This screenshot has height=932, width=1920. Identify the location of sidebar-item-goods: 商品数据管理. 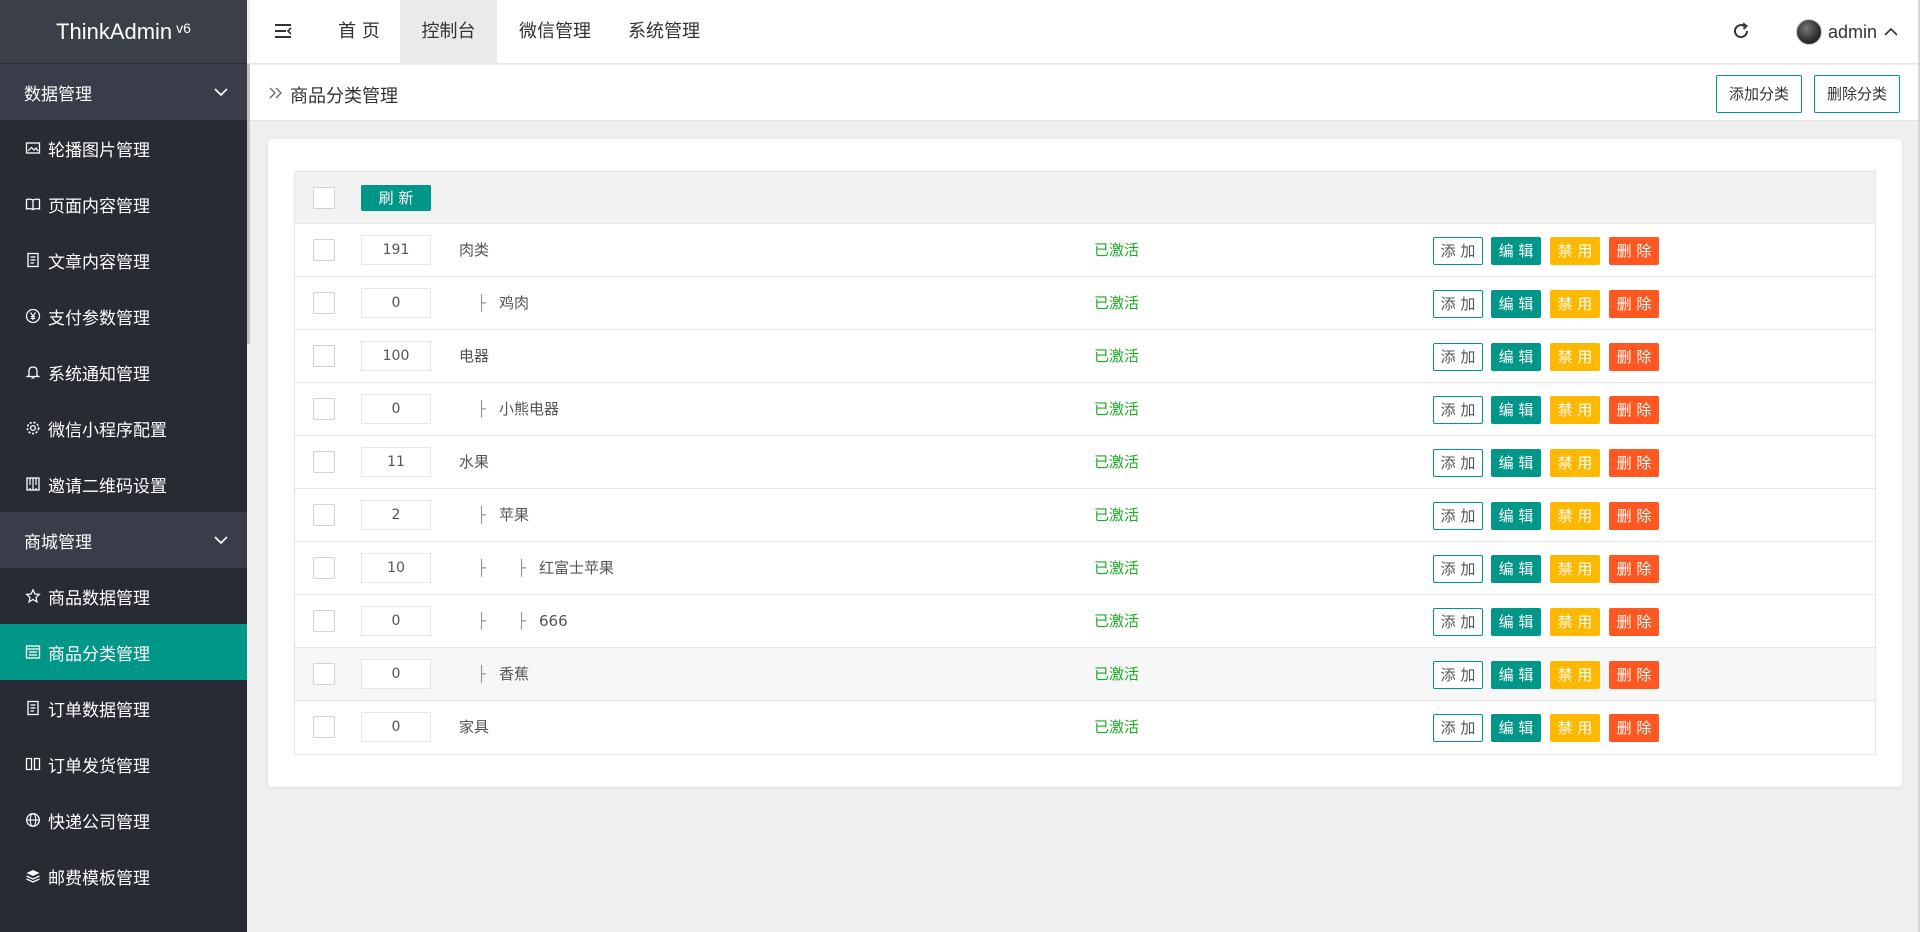
(123, 596).